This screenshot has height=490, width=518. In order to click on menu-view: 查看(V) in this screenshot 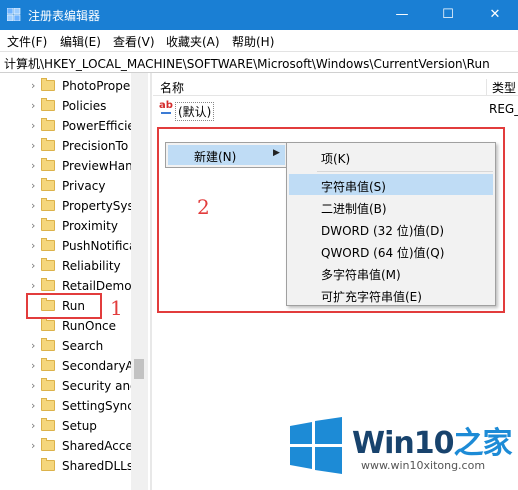, I will do `click(134, 41)`.